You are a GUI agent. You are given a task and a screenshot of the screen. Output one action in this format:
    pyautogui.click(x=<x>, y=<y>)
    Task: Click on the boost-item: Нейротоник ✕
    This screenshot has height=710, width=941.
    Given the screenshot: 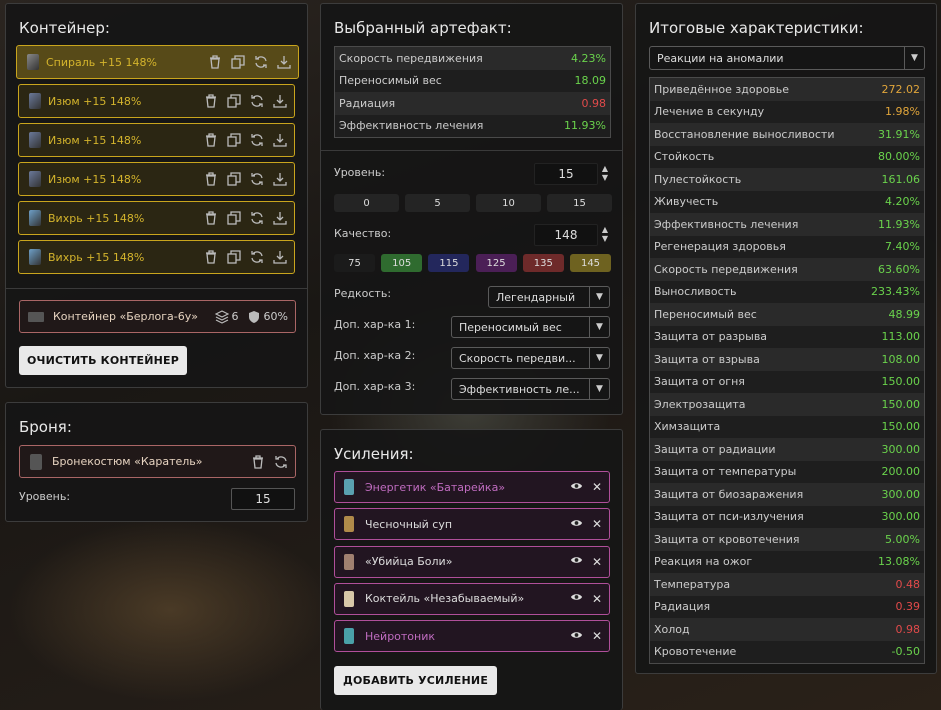 What is the action you would take?
    pyautogui.click(x=472, y=636)
    